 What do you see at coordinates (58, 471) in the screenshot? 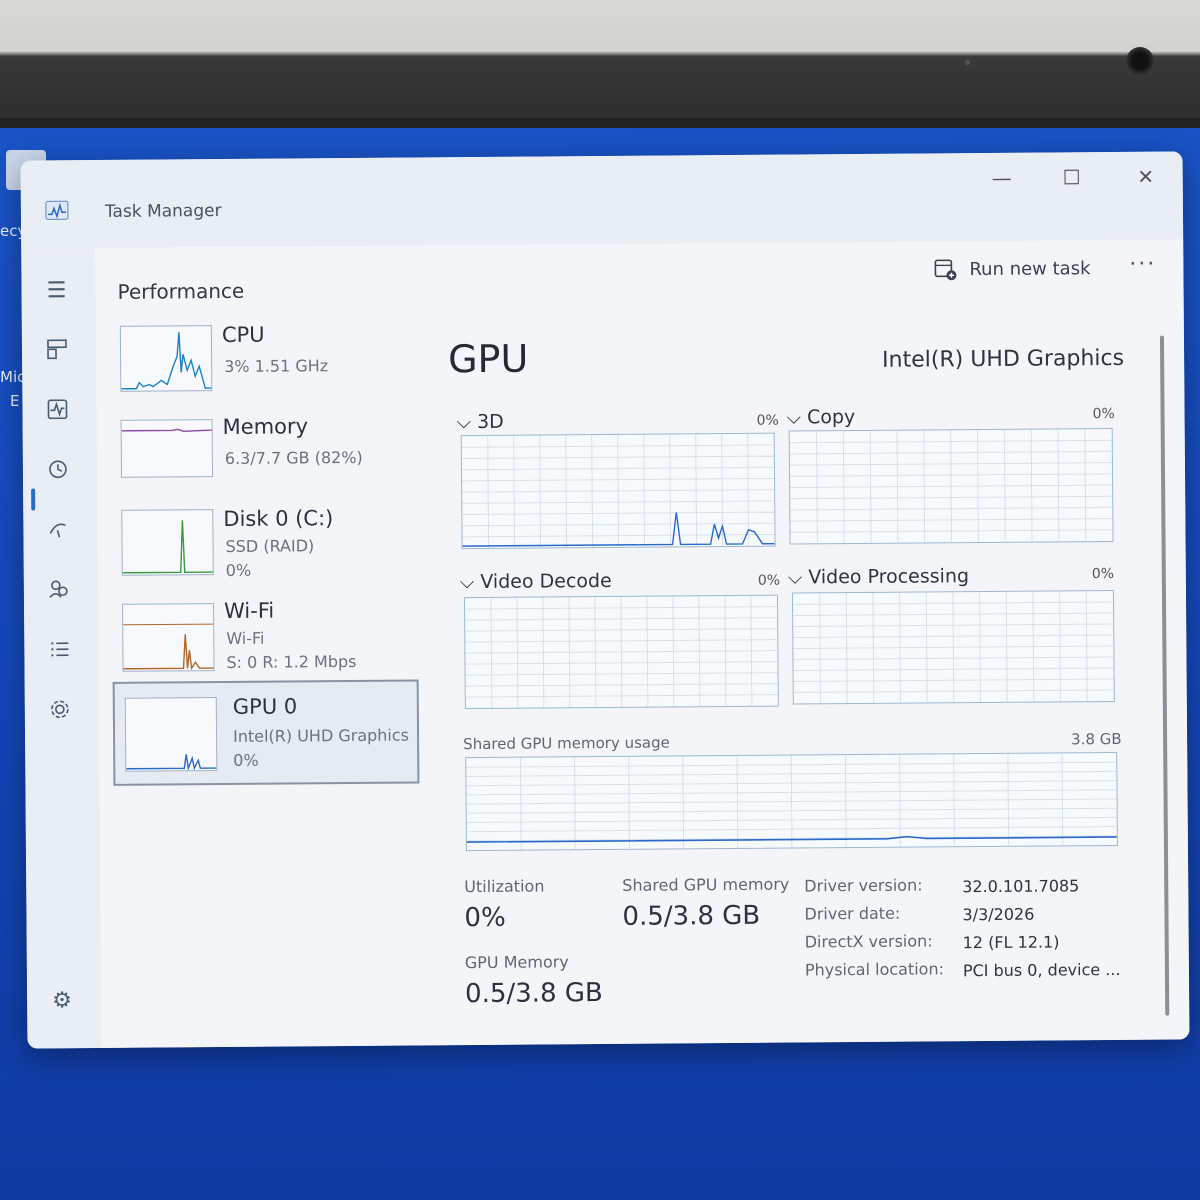
I see `app-history-icon` at bounding box center [58, 471].